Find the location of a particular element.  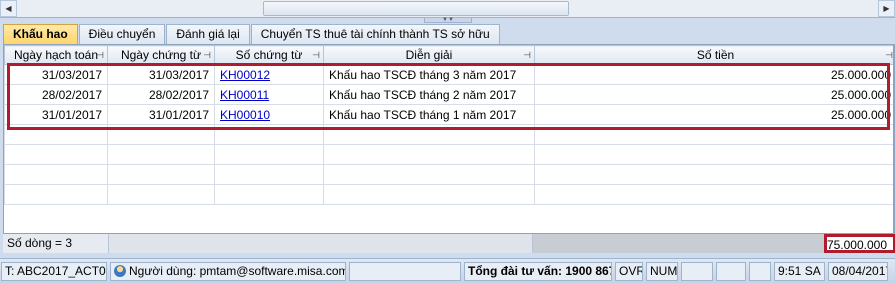

cell-posting-date: 28/02/2017 is located at coordinates (56, 94).